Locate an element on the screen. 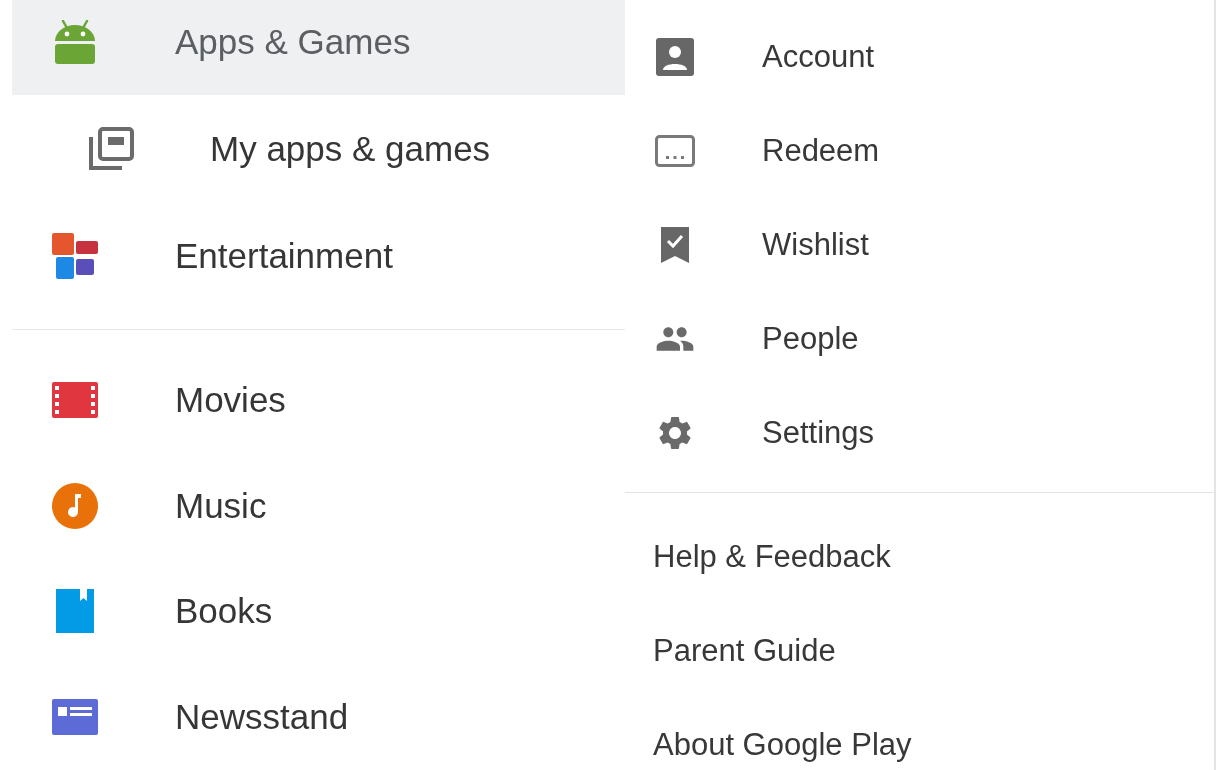 The height and width of the screenshot is (770, 1218). bookmark-check-icon is located at coordinates (675, 245).